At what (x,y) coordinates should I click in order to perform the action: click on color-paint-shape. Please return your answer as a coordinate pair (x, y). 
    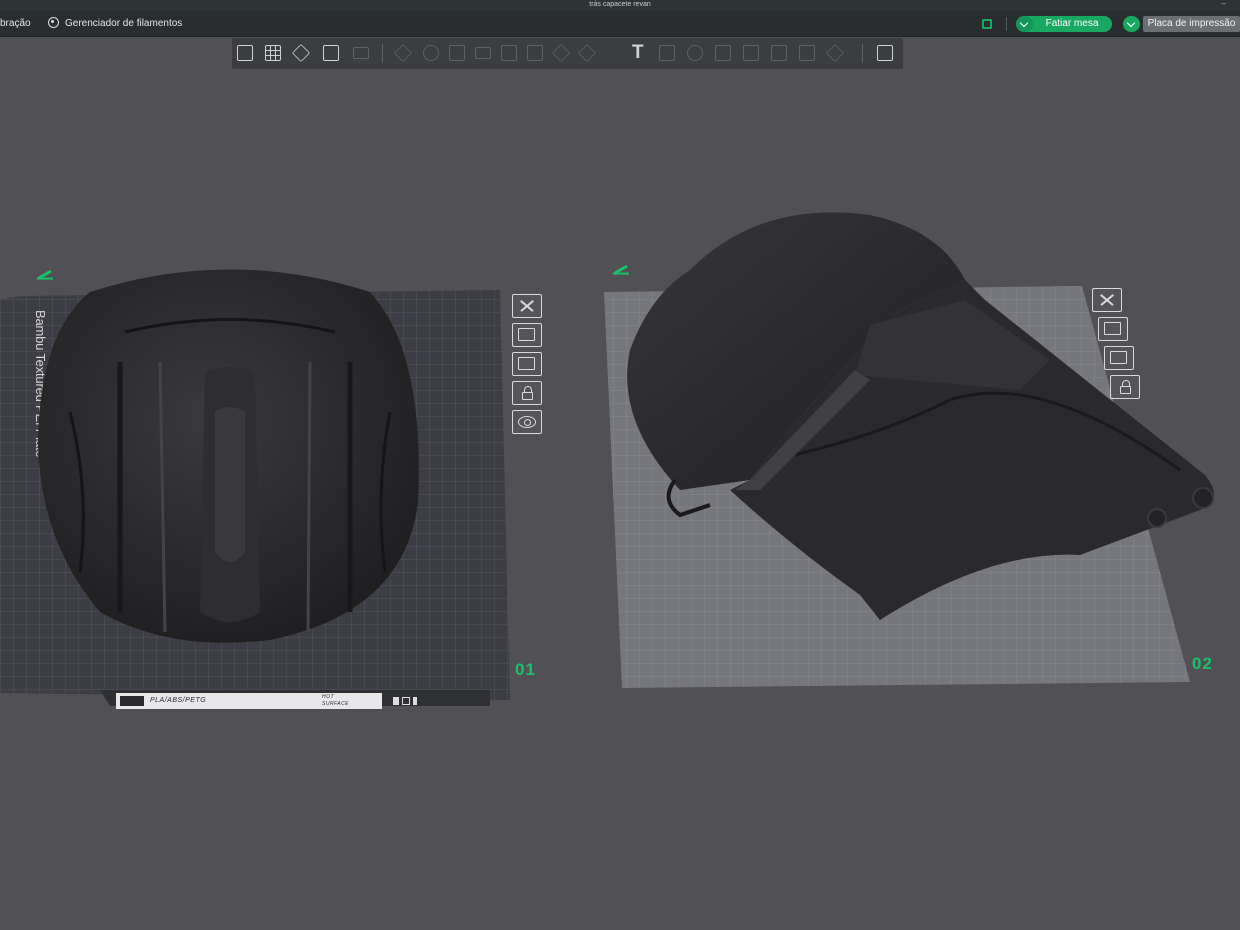
    Looking at the image, I should click on (587, 53).